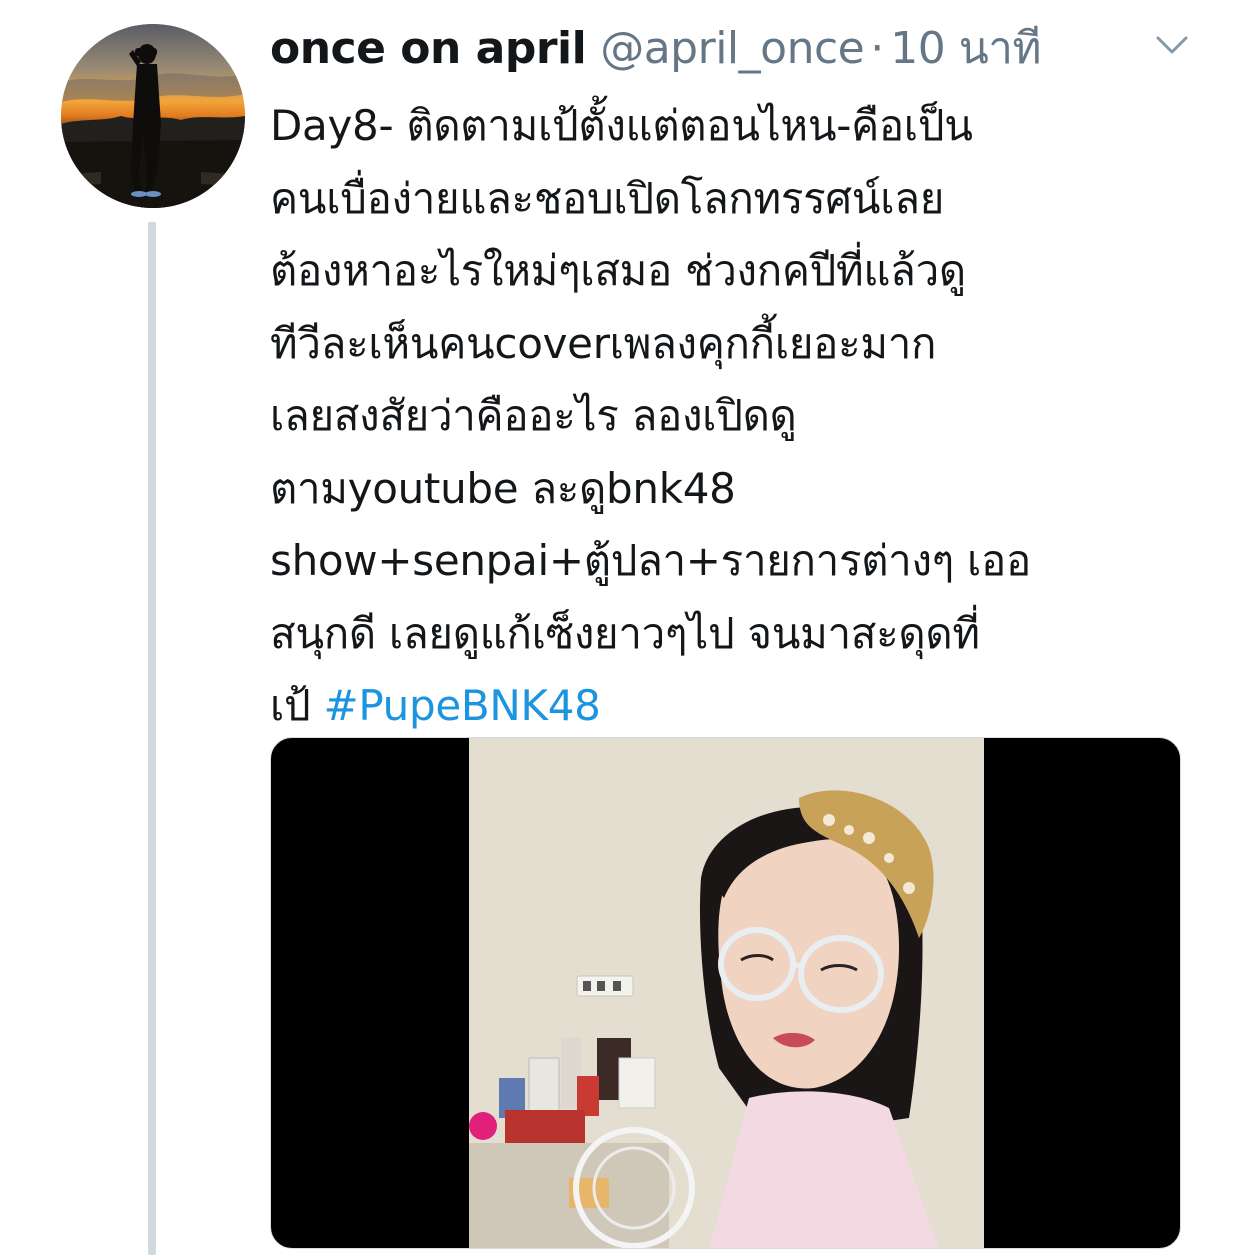 The height and width of the screenshot is (1255, 1236). What do you see at coordinates (625, 633) in the screenshot?
I see `tweet-text-line: สนุกดี เลยดูแก้เซ็งยาวๆไป จนมาสะดุดที่` at bounding box center [625, 633].